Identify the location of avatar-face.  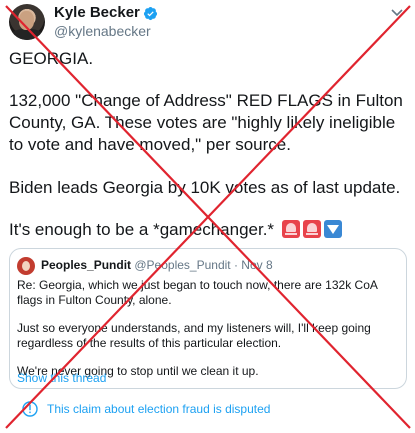
(26, 20).